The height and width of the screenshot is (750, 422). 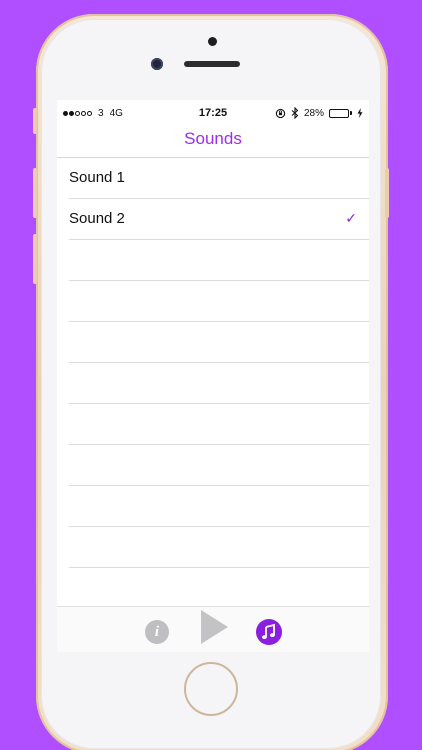 I want to click on volume-down-button, so click(x=35, y=259).